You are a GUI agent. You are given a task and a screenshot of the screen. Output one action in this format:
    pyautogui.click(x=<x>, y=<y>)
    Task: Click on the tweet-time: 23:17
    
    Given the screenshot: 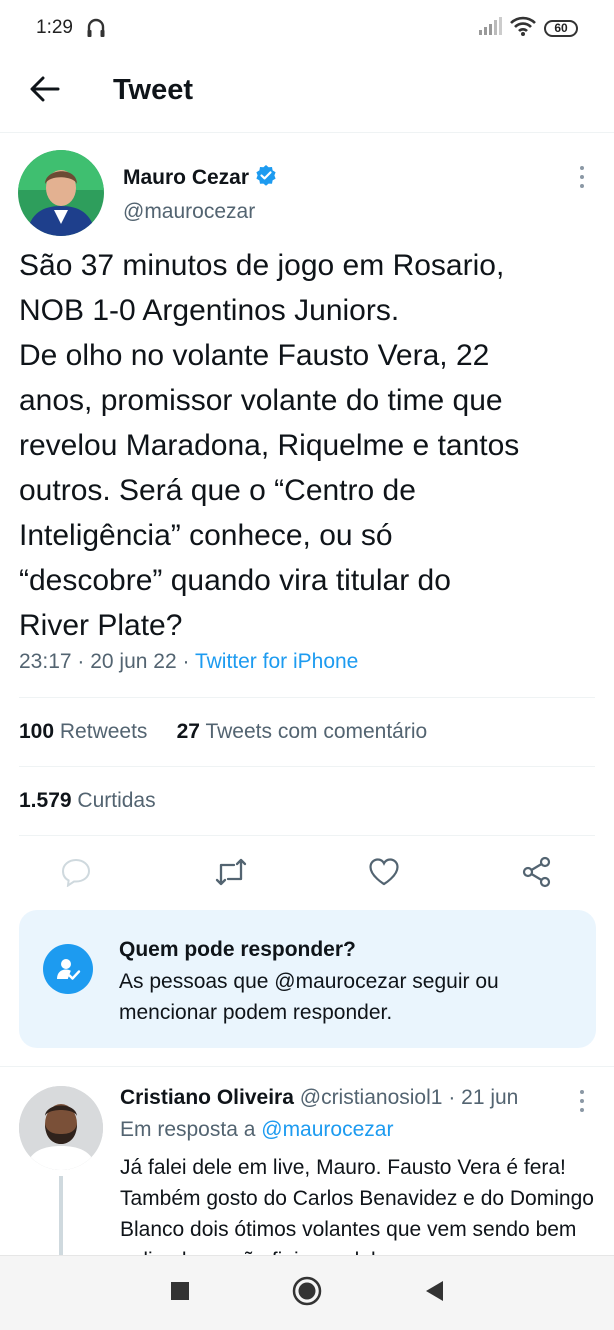 What is the action you would take?
    pyautogui.click(x=45, y=661)
    